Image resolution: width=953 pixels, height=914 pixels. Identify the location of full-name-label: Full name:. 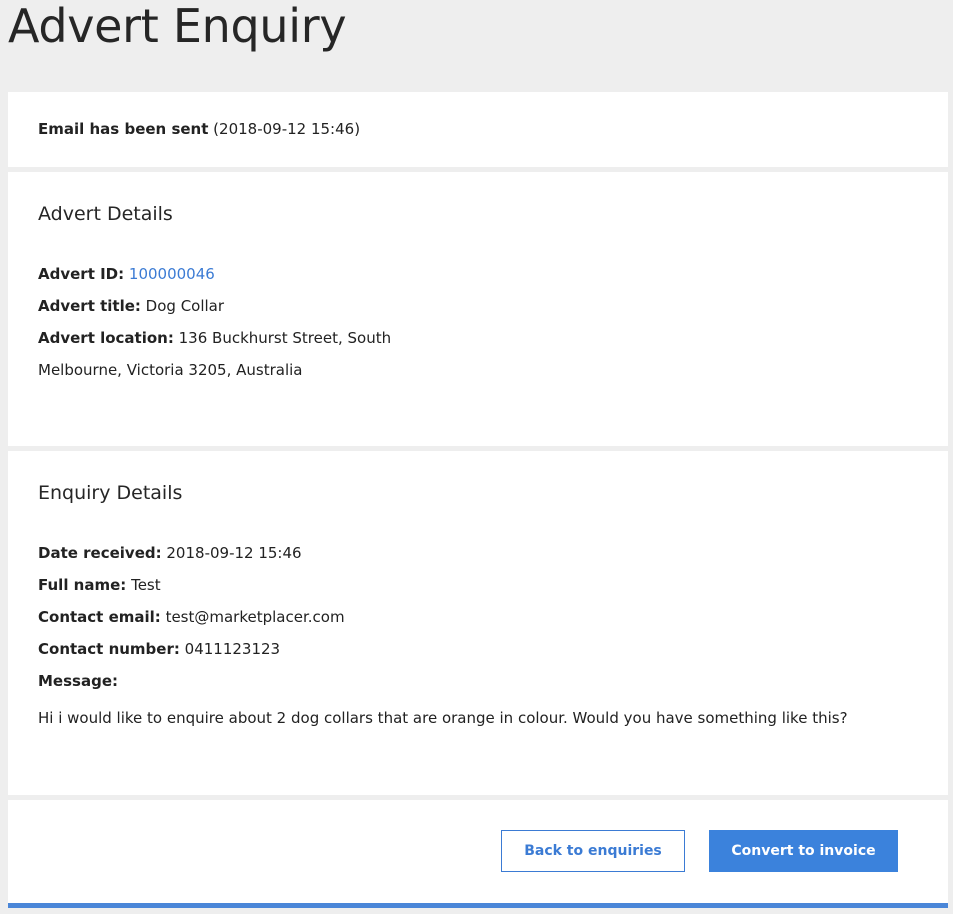
(82, 585).